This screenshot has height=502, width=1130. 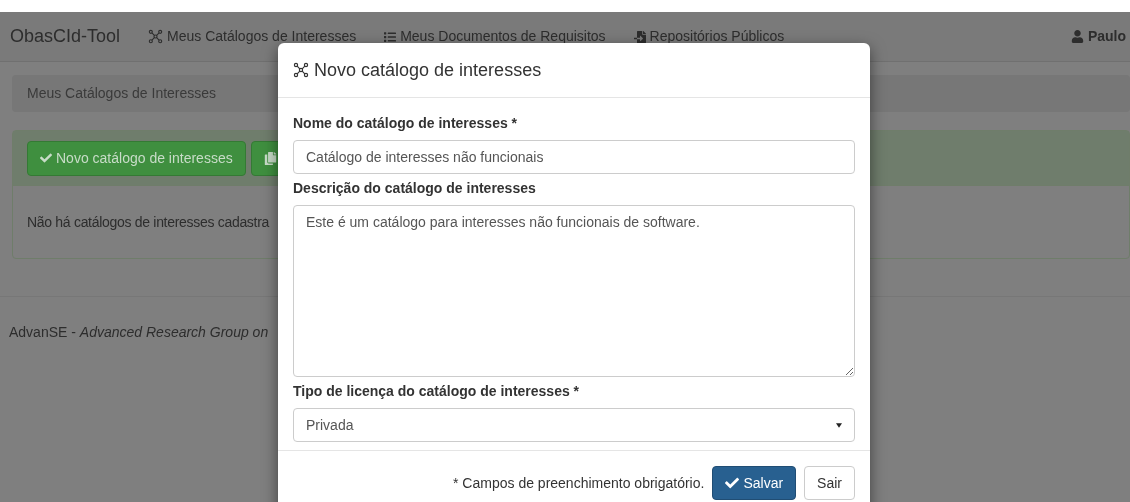 I want to click on user-menu: Paulo, so click(x=1098, y=36).